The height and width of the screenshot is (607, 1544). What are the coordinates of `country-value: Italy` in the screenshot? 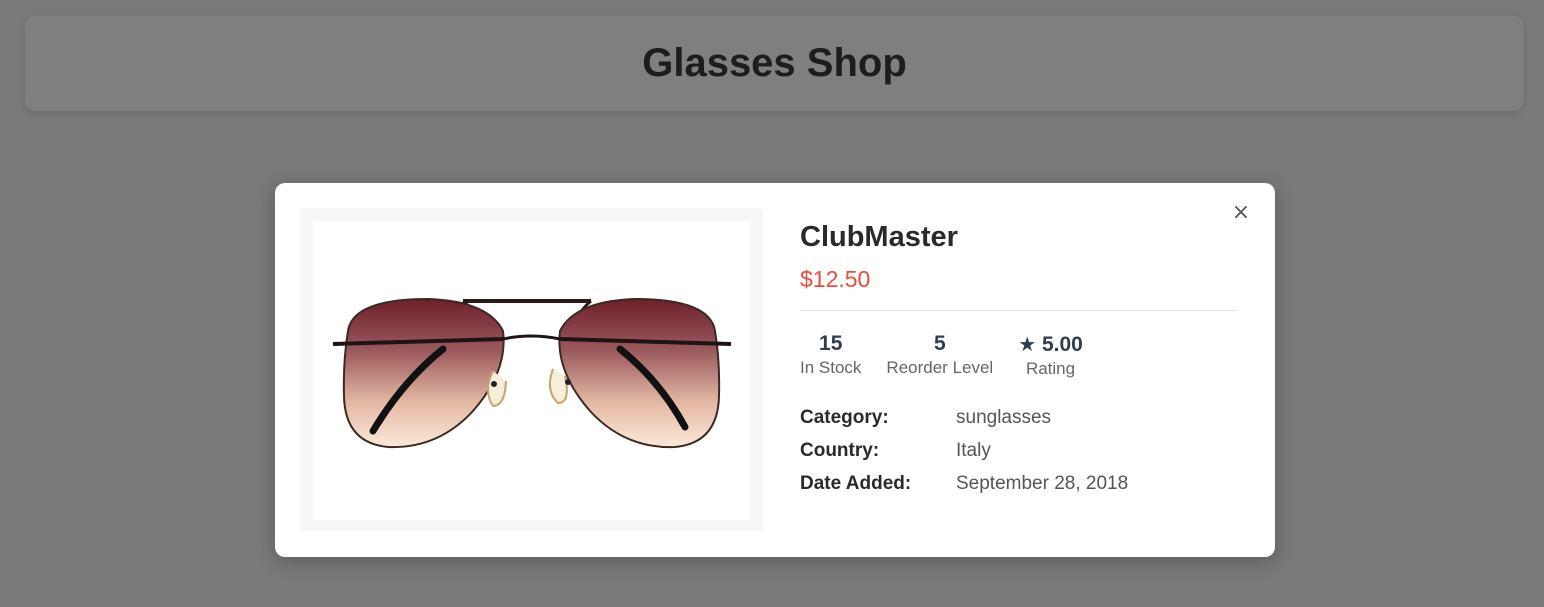 It's located at (973, 450).